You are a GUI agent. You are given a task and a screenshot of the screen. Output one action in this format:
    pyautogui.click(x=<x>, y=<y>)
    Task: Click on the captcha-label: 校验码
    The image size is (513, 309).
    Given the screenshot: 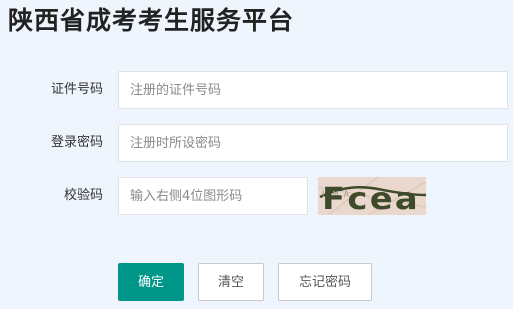 What is the action you would take?
    pyautogui.click(x=83, y=195)
    